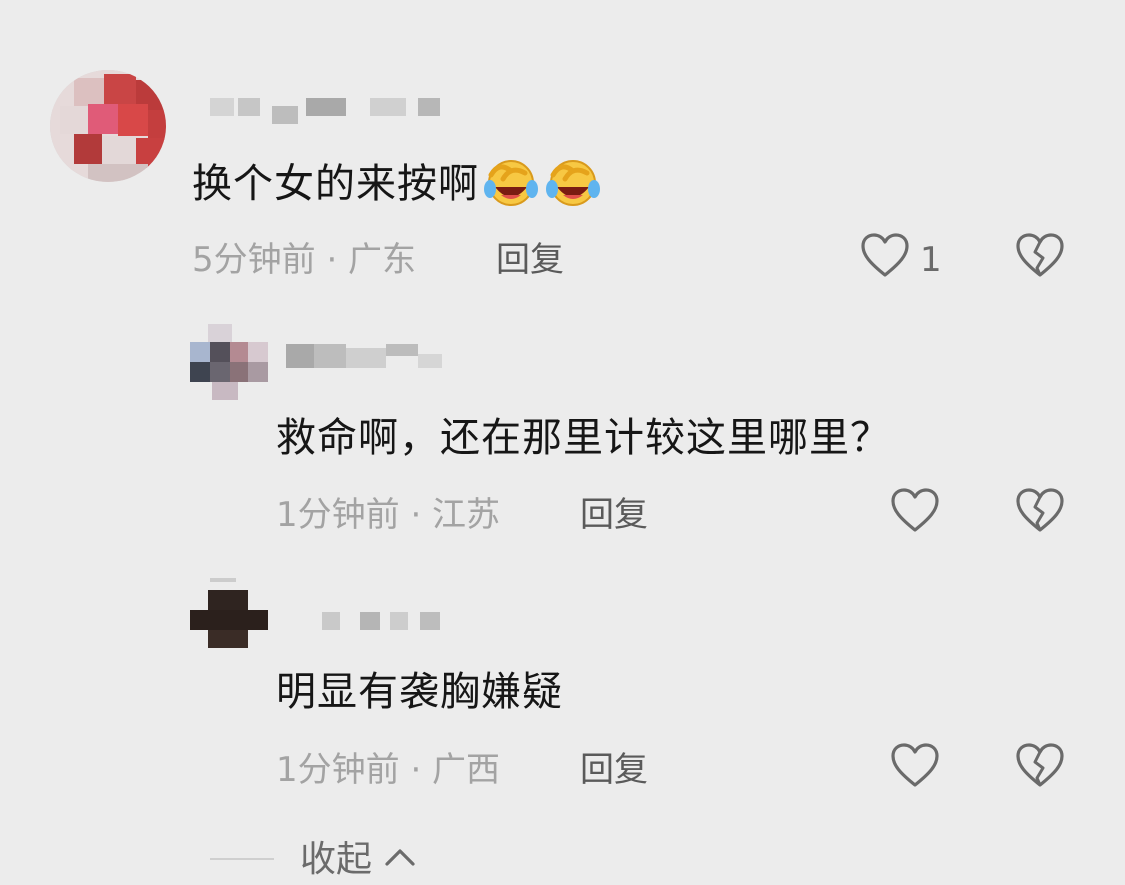 This screenshot has height=885, width=1125. I want to click on collapse-divider, so click(242, 859).